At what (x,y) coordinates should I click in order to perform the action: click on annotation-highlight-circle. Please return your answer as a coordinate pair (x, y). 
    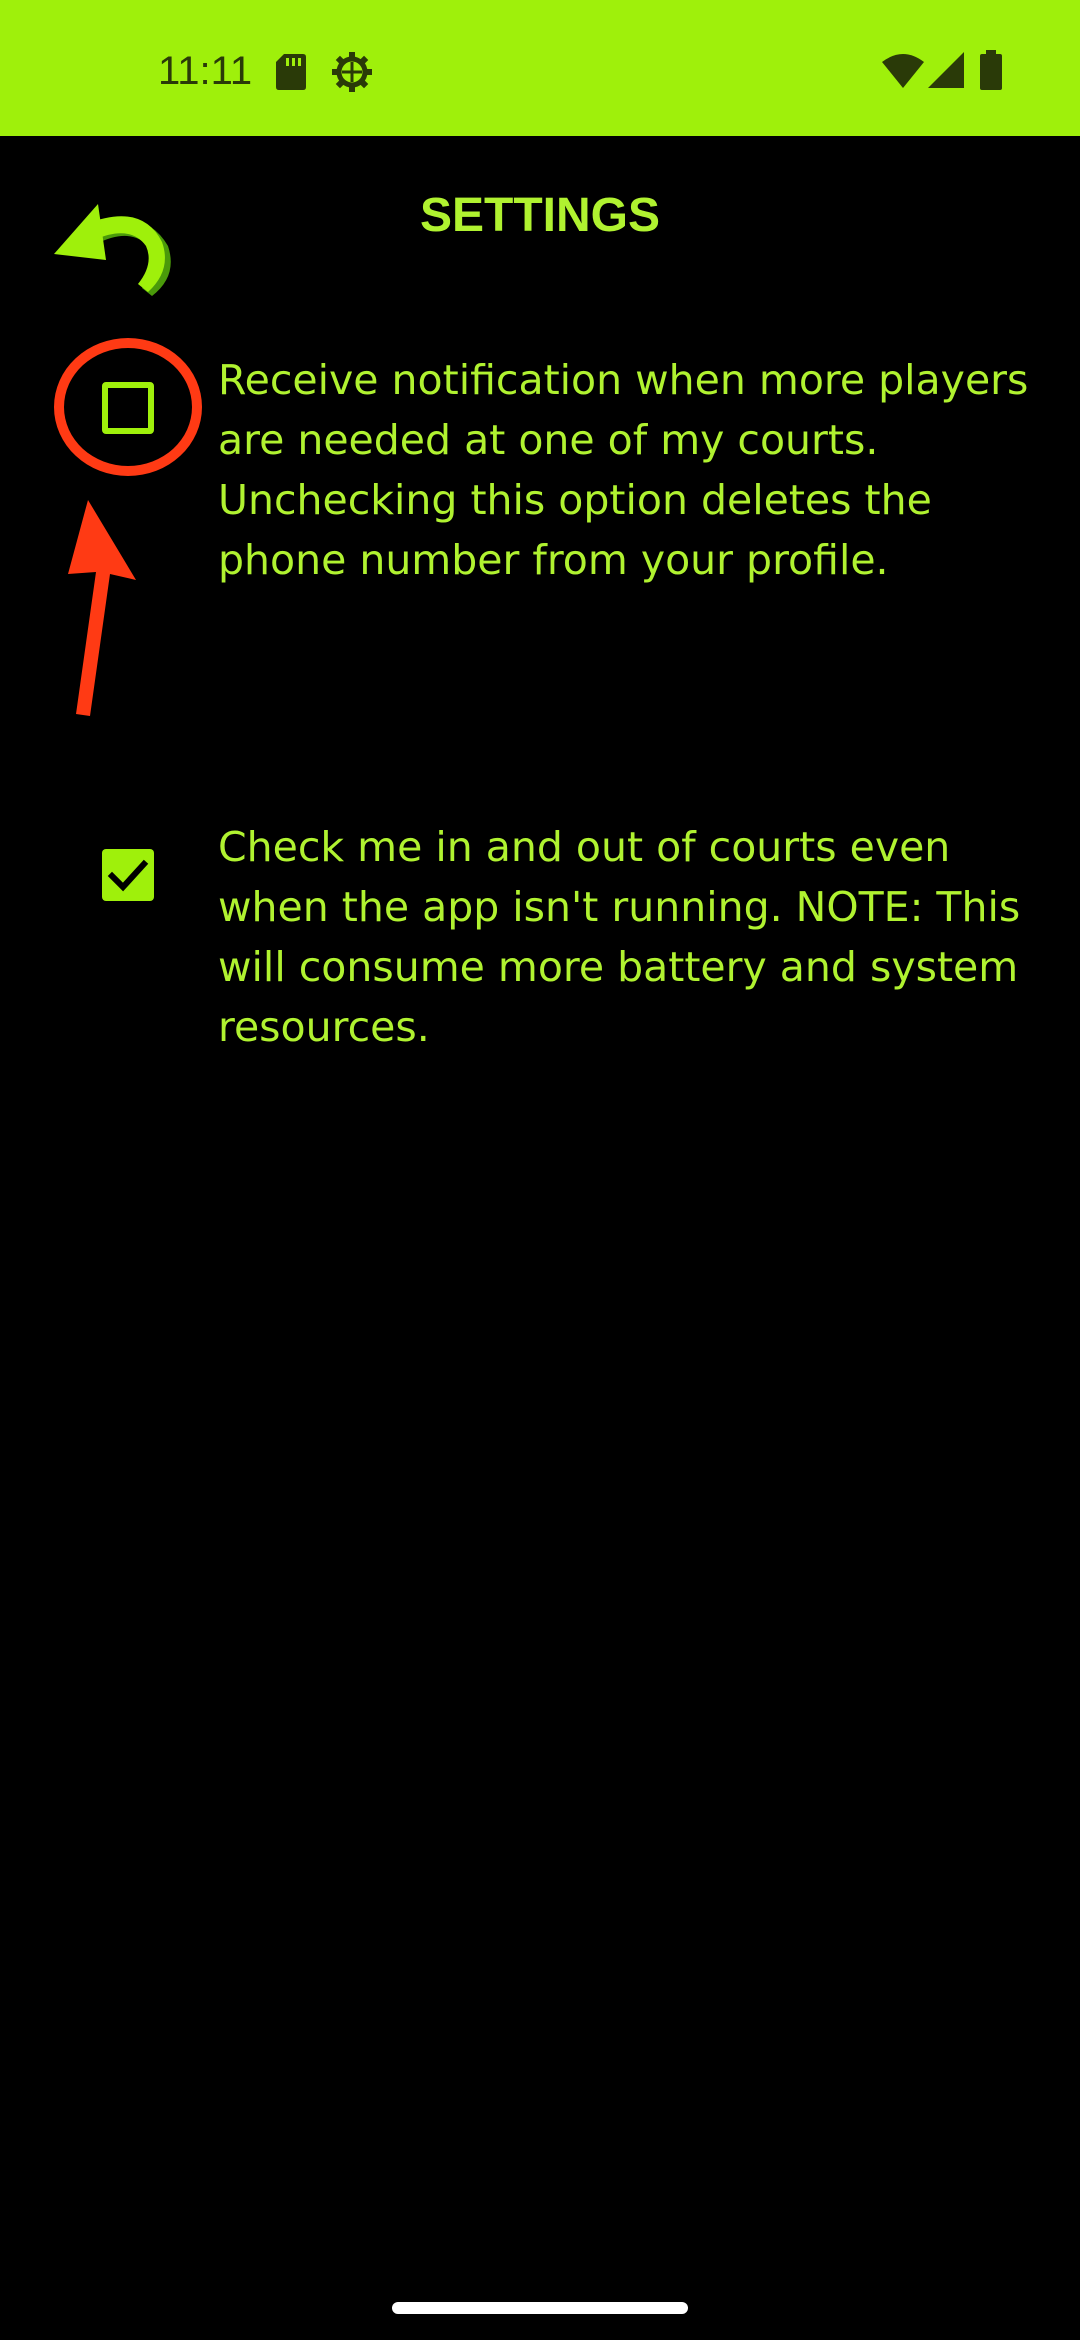
    Looking at the image, I should click on (128, 407).